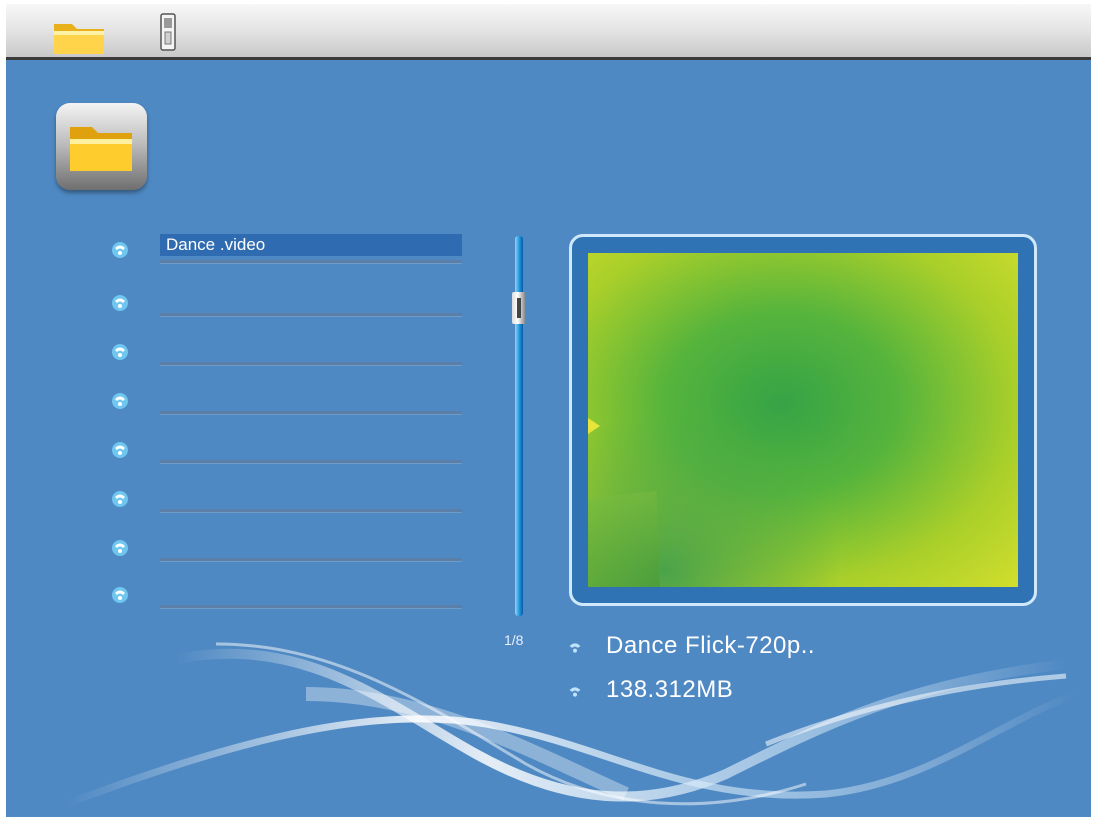 Image resolution: width=1095 pixels, height=821 pixels. I want to click on file-list-item: Dance .video, so click(290, 252).